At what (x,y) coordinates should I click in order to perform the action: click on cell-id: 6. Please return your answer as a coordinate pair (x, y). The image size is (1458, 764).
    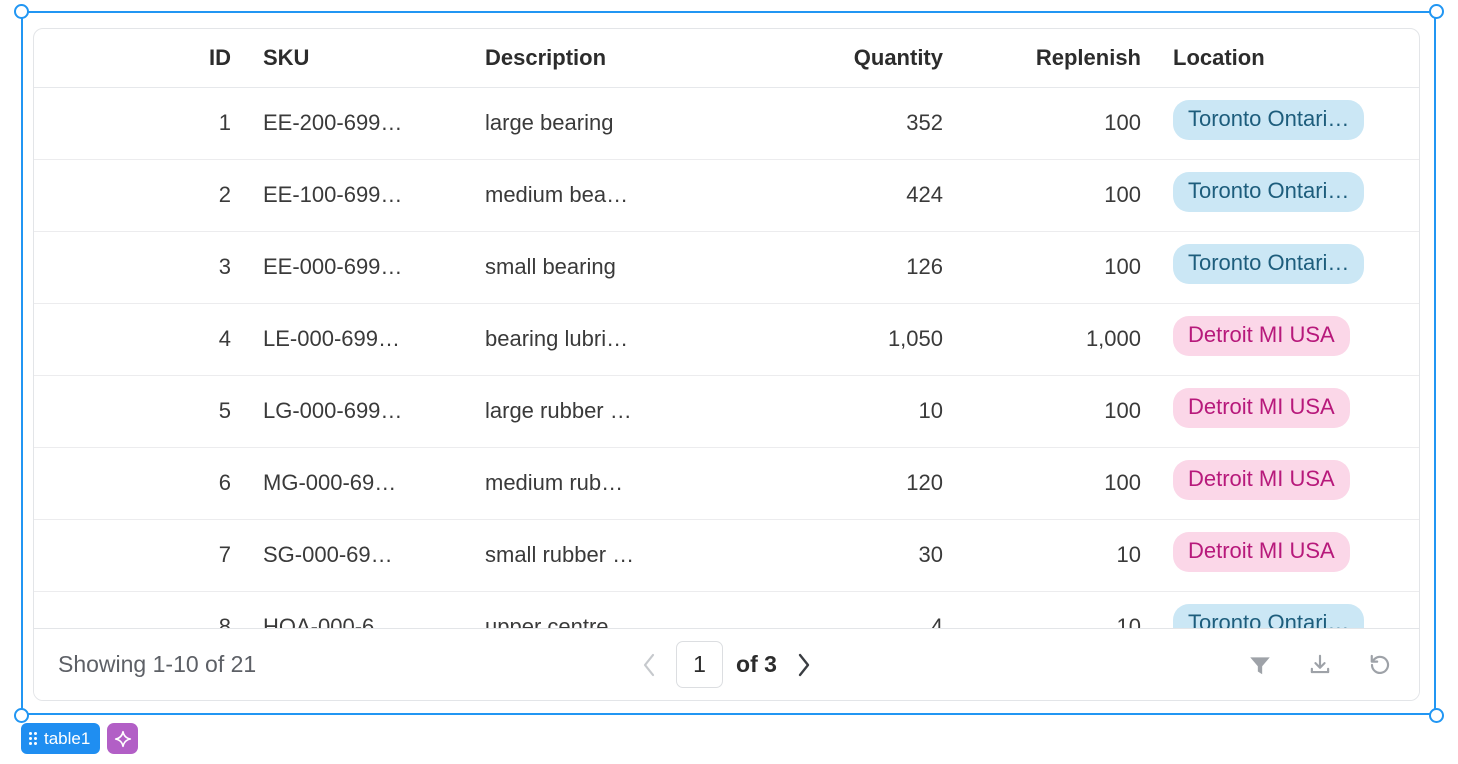
    Looking at the image, I should click on (140, 483).